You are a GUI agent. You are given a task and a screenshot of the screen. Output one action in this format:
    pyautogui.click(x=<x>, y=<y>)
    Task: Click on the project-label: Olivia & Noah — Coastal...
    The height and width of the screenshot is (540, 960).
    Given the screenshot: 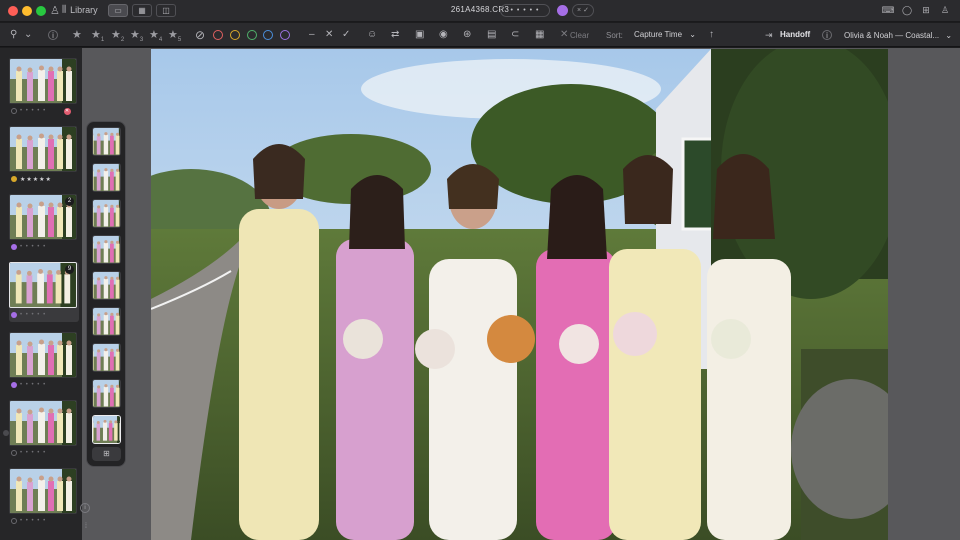 What is the action you would take?
    pyautogui.click(x=892, y=35)
    